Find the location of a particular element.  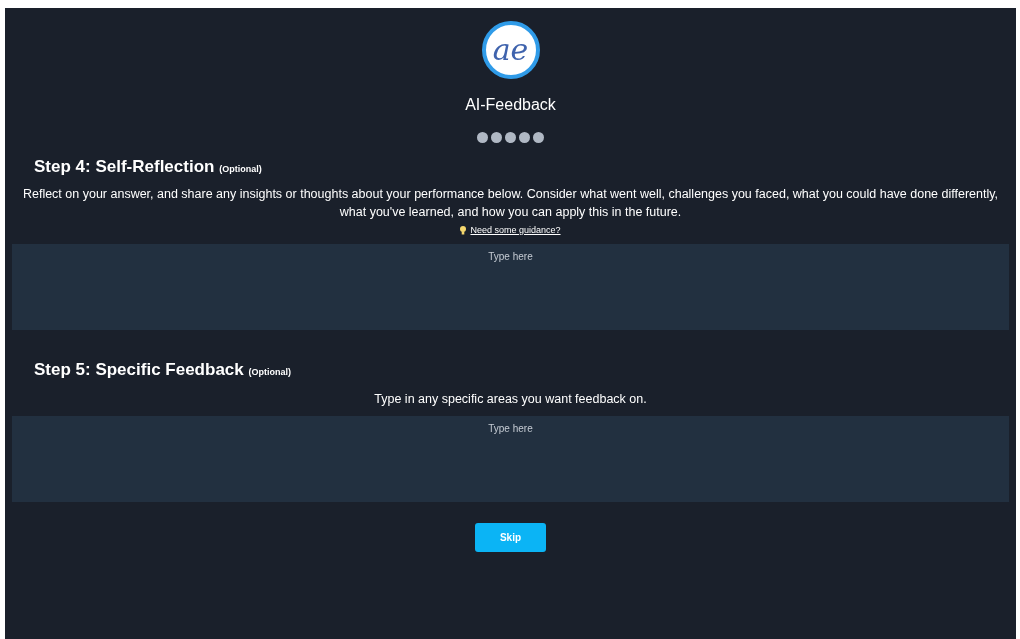

description: Reflect on your answer, and share any insights or thoughts about your performance below. Consider what went well, challenges you faced, what you could have done differently, what you've learned, and how you can apply this in the future. is located at coordinates (510, 203).